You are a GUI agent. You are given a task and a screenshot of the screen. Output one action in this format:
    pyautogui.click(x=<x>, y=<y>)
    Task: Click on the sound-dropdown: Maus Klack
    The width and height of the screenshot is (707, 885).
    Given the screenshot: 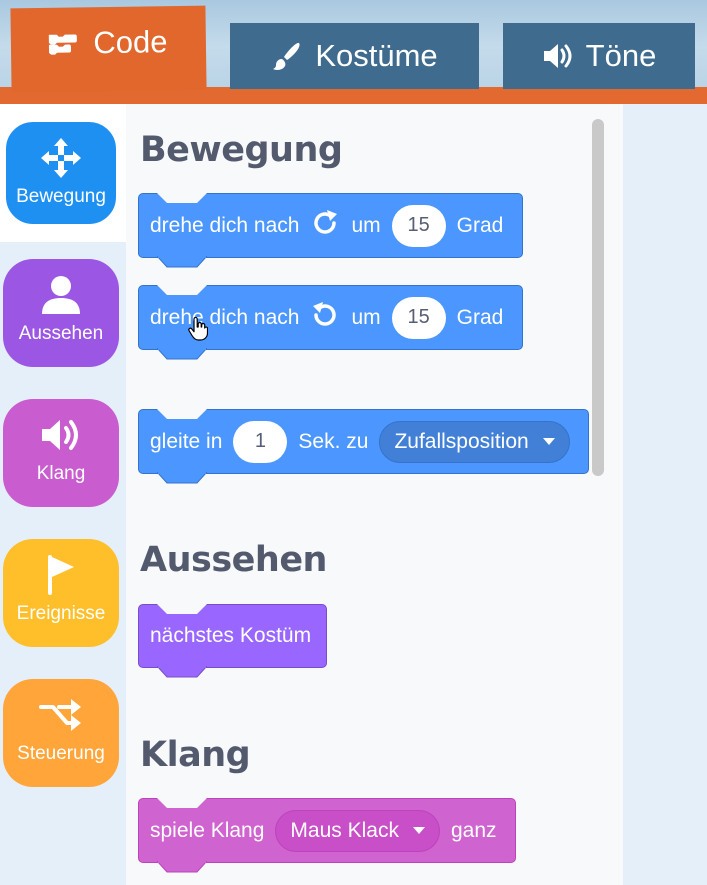 What is the action you would take?
    pyautogui.click(x=357, y=830)
    